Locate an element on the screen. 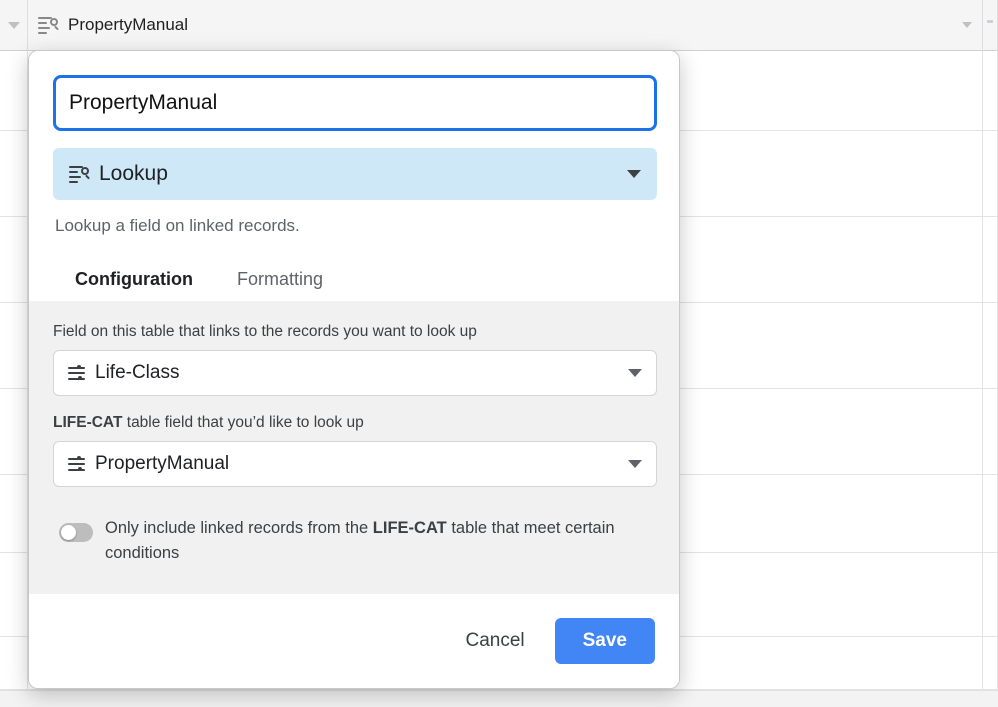 This screenshot has width=998, height=707. field-type-label: Lookup is located at coordinates (133, 173).